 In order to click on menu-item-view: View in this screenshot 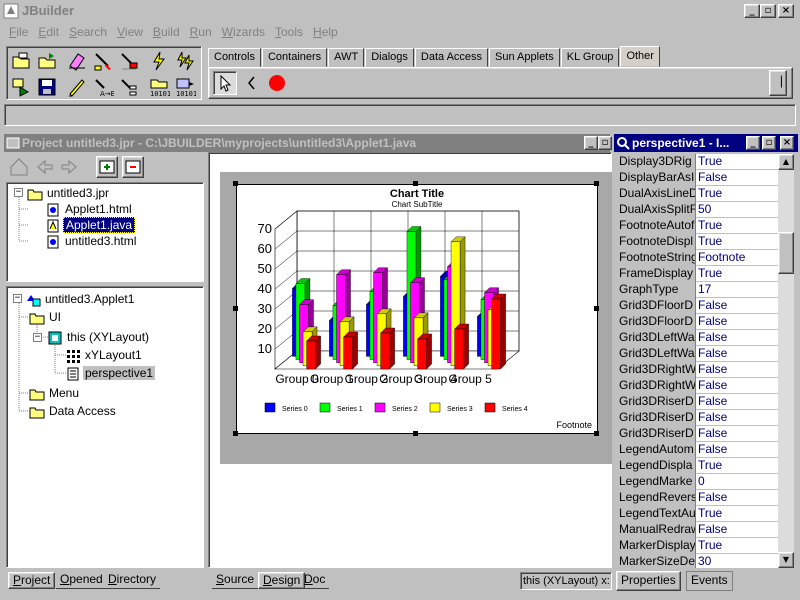, I will do `click(130, 31)`.